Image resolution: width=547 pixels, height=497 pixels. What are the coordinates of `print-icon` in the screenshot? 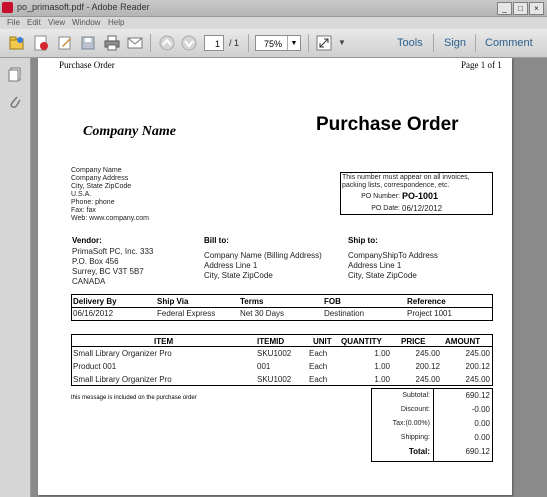 It's located at (112, 43).